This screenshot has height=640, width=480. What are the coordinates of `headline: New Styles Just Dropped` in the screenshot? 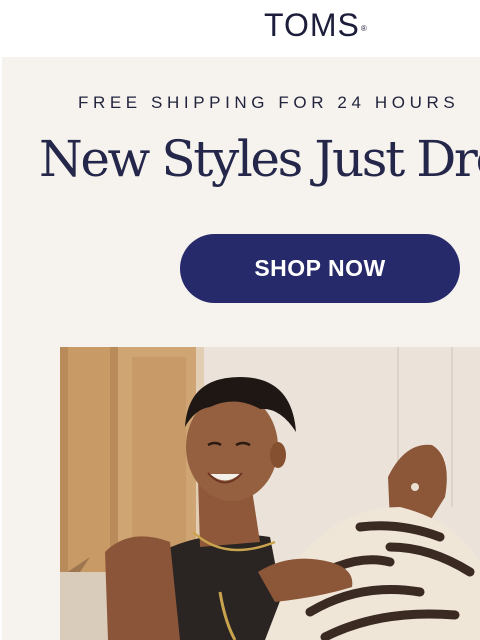 It's located at (259, 159).